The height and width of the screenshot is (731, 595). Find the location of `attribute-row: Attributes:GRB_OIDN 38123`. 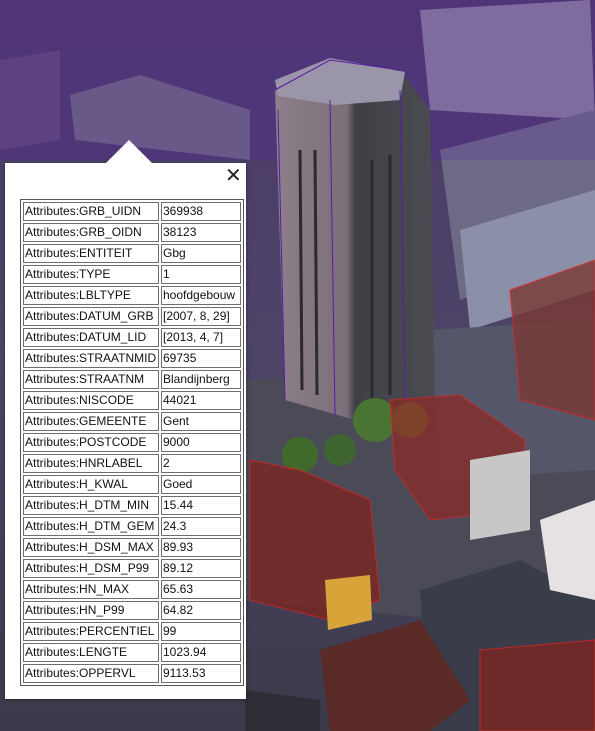

attribute-row: Attributes:GRB_OIDN 38123 is located at coordinates (132, 232).